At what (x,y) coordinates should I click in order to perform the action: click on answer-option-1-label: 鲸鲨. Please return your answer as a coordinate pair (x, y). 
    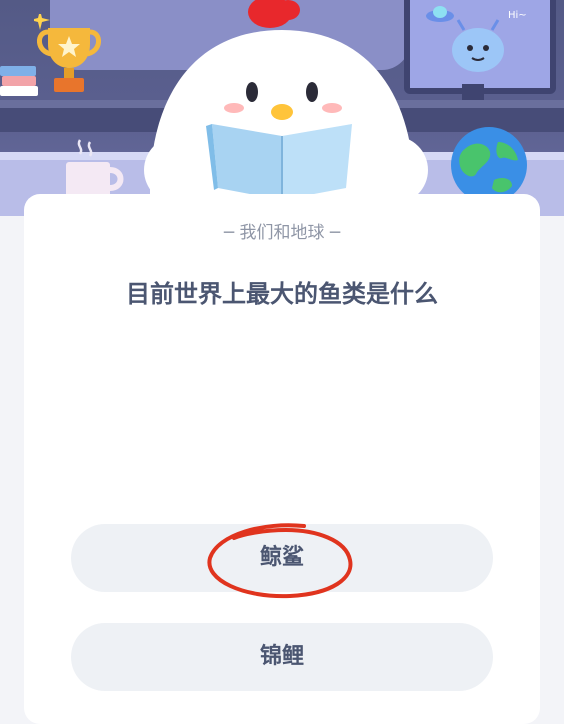
    Looking at the image, I should click on (281, 557).